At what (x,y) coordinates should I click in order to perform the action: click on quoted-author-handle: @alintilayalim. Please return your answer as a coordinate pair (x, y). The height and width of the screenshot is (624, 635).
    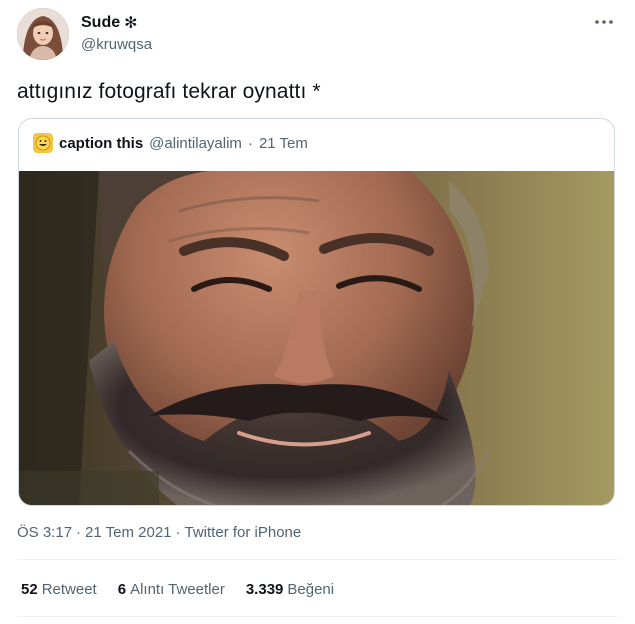
    Looking at the image, I should click on (195, 143).